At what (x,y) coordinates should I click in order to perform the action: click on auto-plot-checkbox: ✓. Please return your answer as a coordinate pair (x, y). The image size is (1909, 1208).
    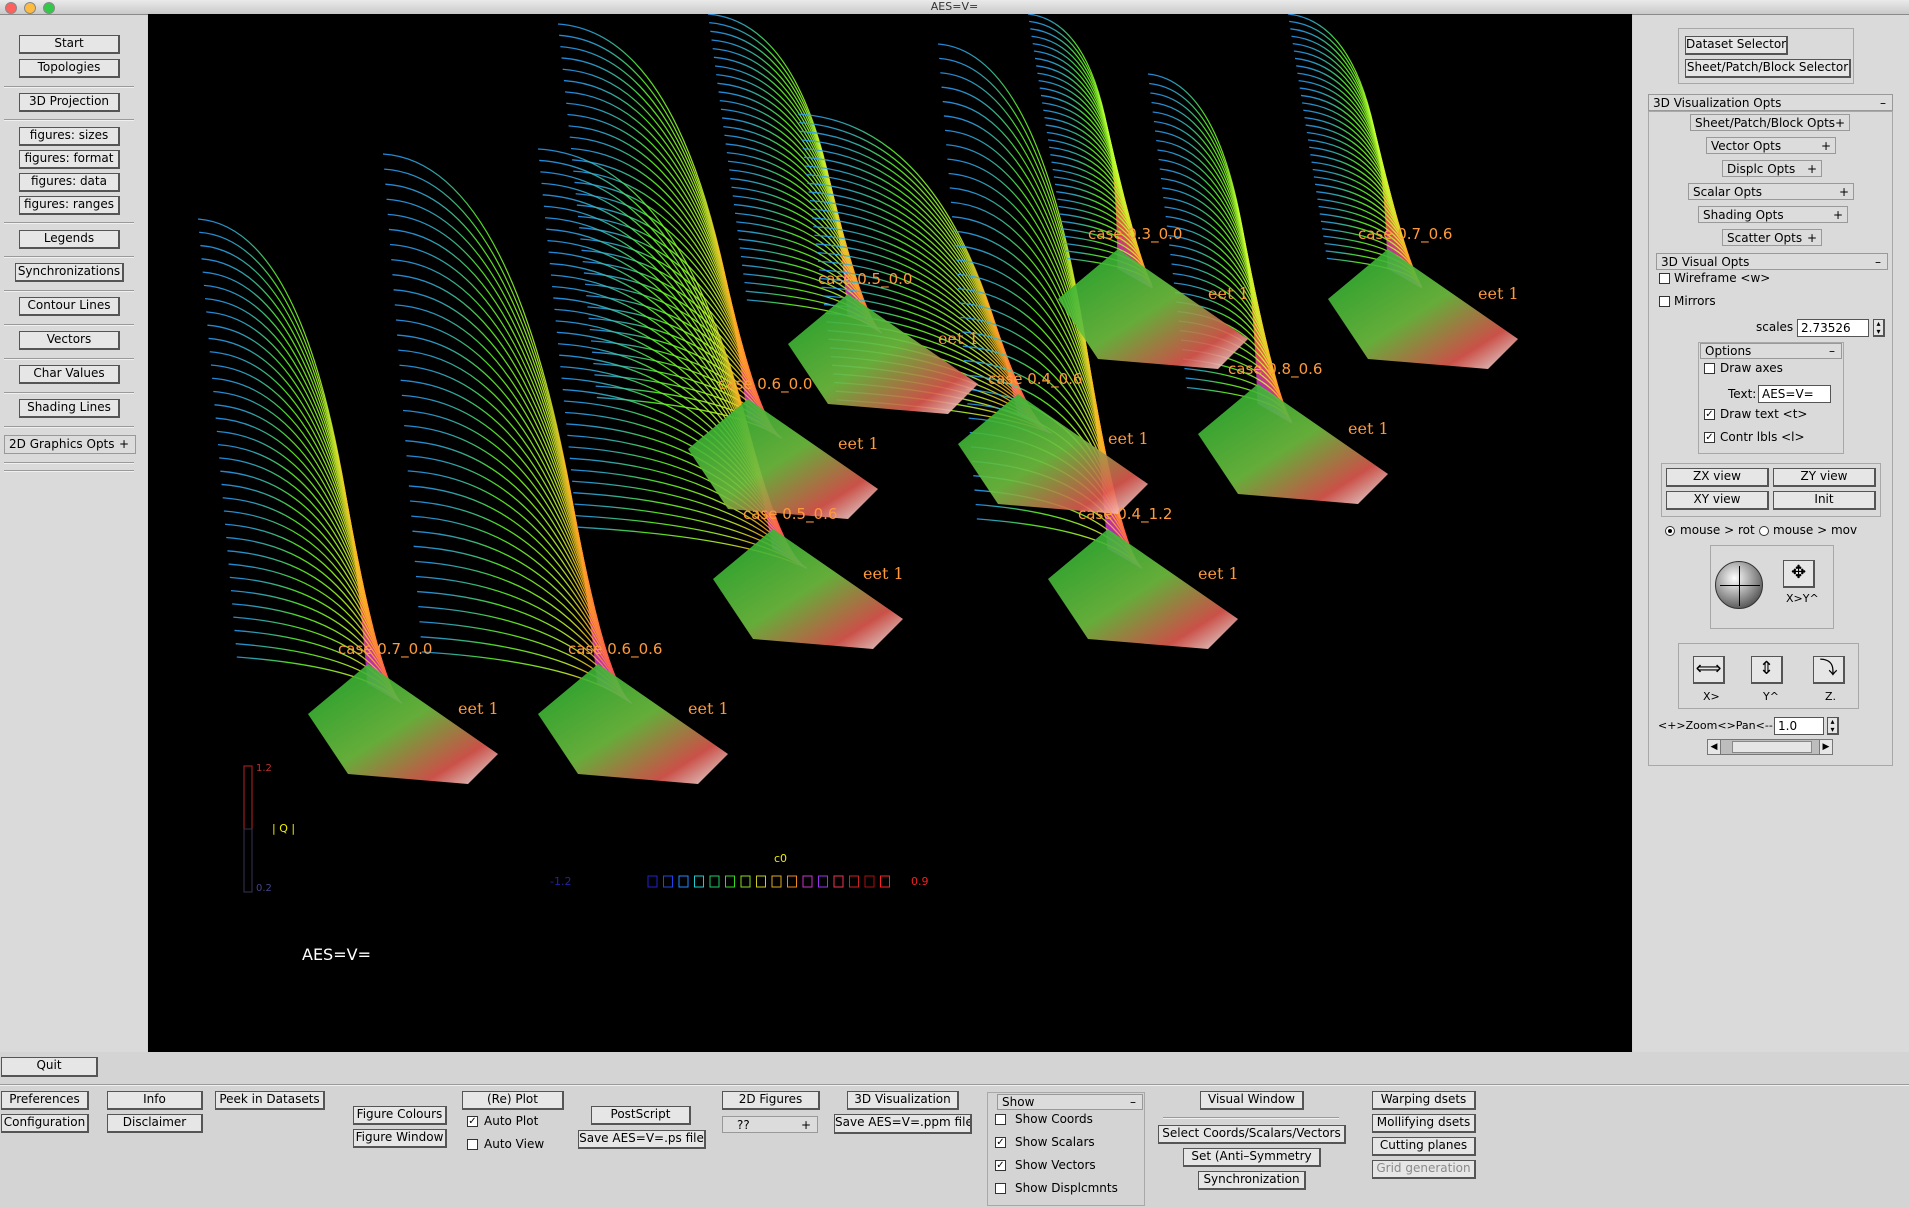
    Looking at the image, I should click on (472, 1121).